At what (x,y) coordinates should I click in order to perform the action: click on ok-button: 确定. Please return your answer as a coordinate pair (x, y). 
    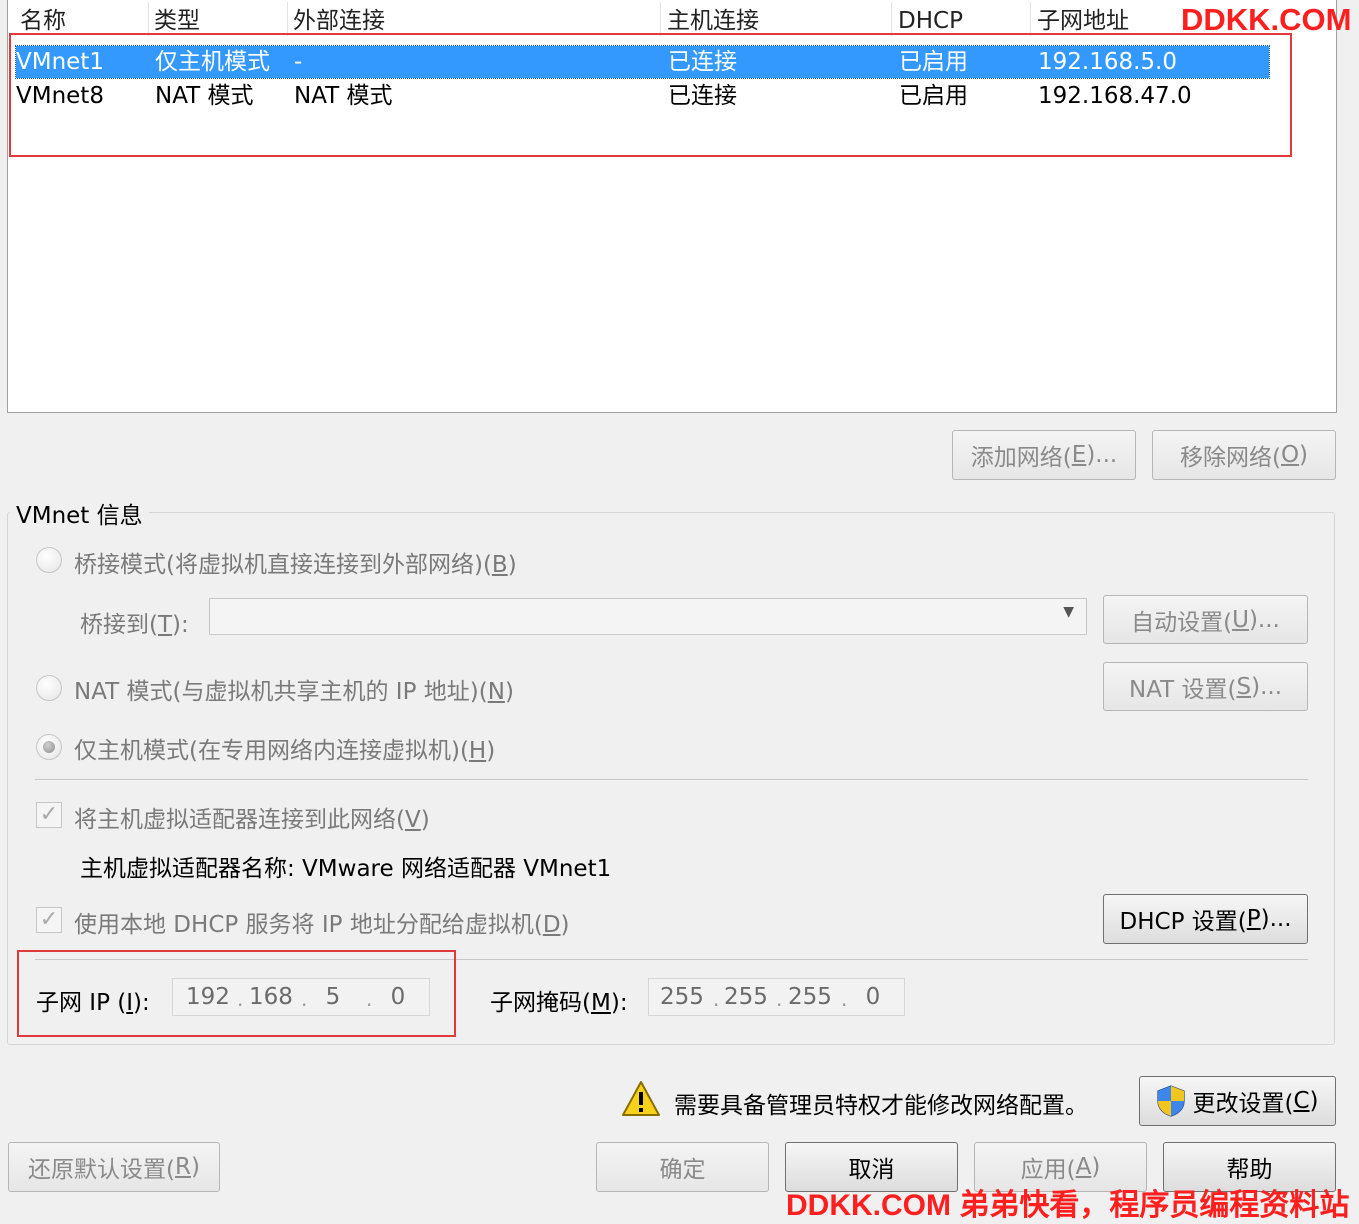
    Looking at the image, I should click on (682, 1167).